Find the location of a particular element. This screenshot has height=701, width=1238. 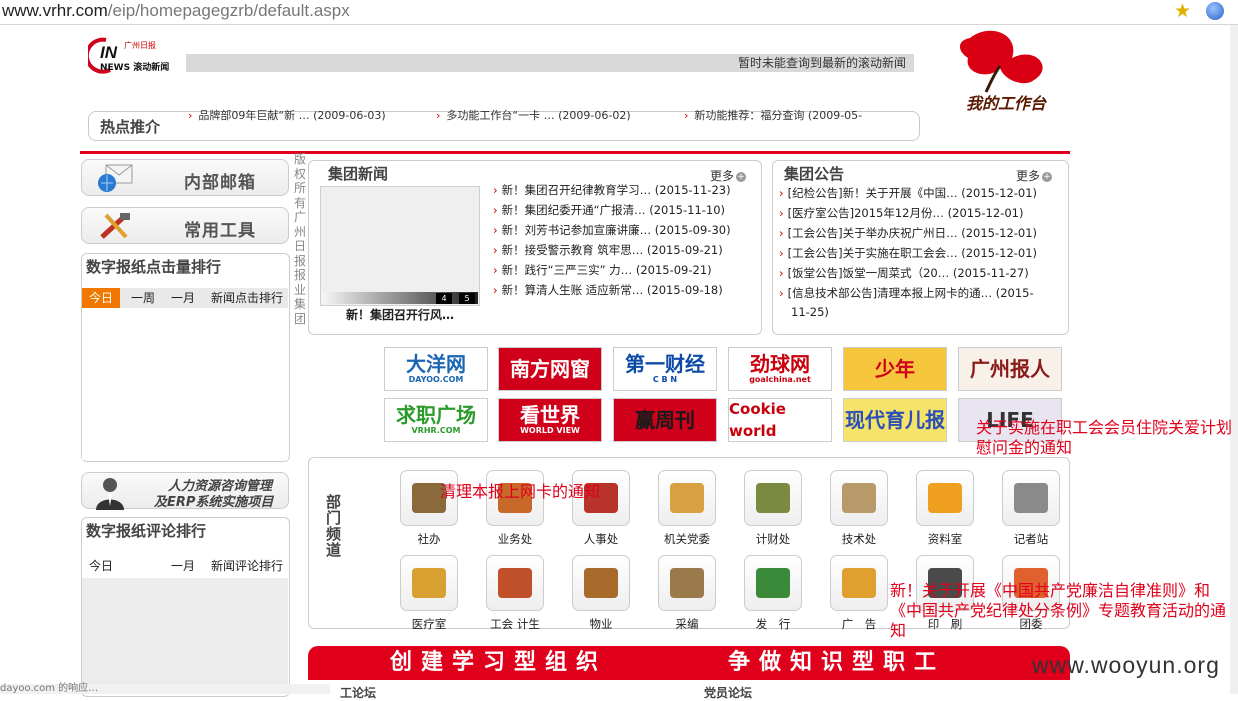

department-name: 广 告 is located at coordinates (859, 624).